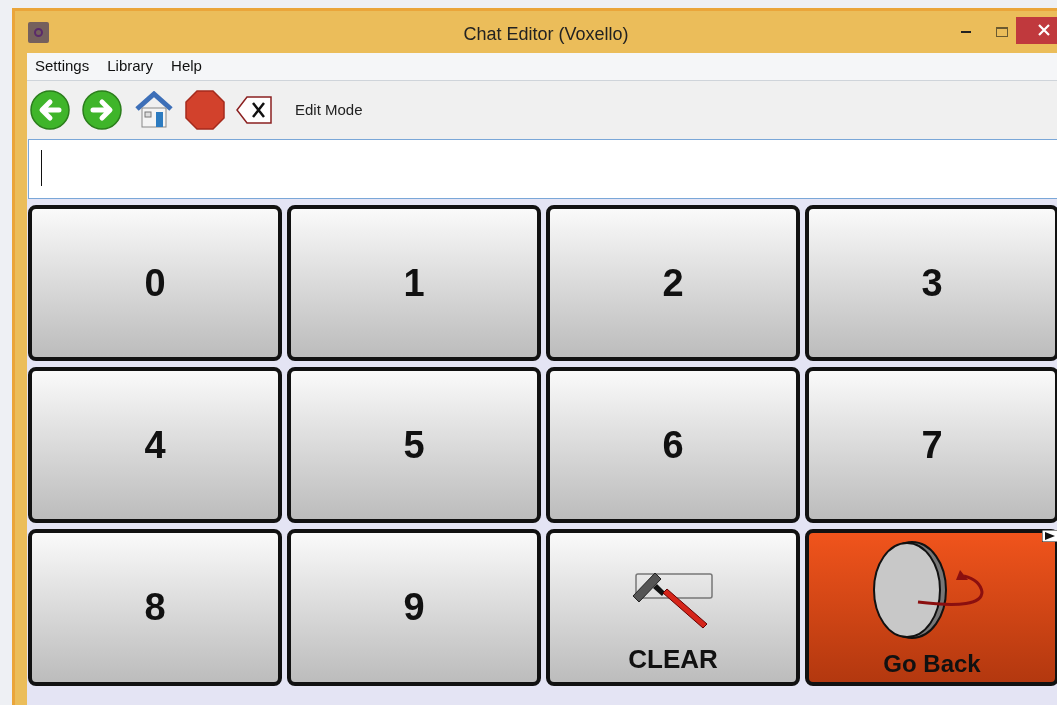 The height and width of the screenshot is (705, 1057). Describe the element at coordinates (542, 169) in the screenshot. I see `message-input-field` at that location.